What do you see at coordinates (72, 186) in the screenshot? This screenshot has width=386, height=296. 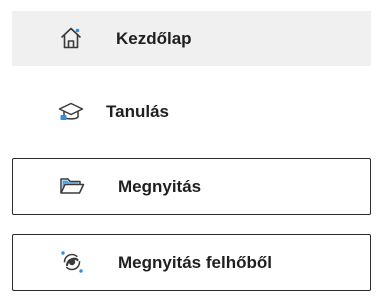 I see `folder-open-icon` at bounding box center [72, 186].